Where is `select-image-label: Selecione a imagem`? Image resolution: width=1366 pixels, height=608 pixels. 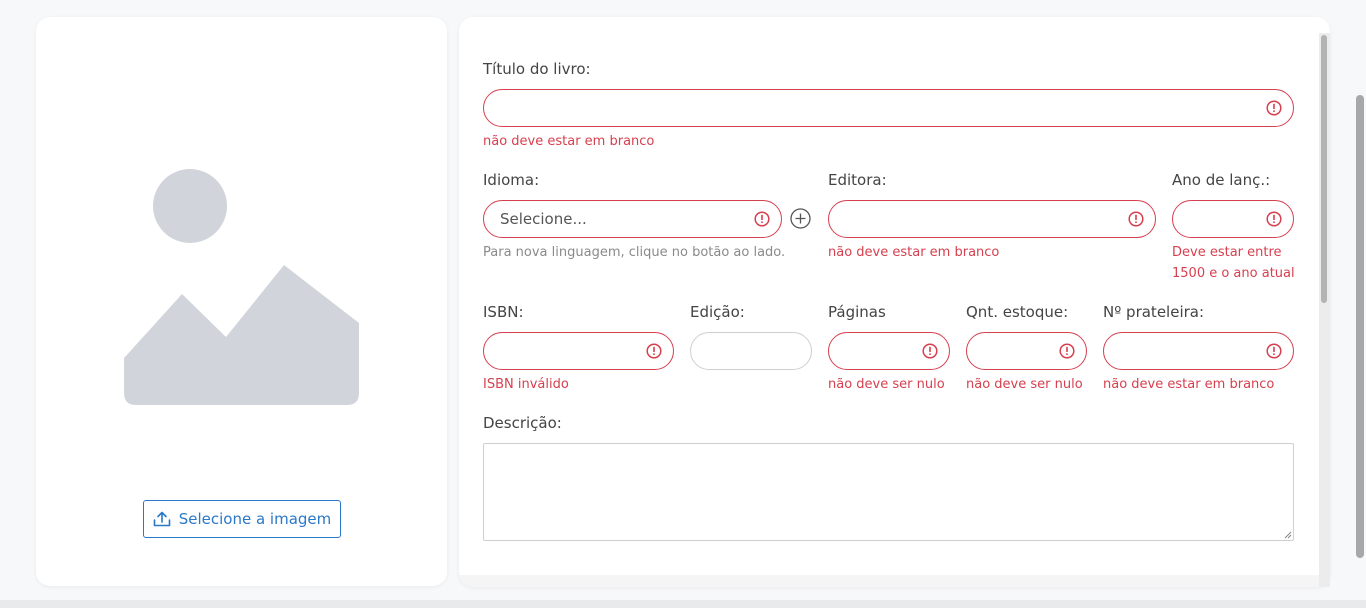 select-image-label: Selecione a imagem is located at coordinates (255, 519).